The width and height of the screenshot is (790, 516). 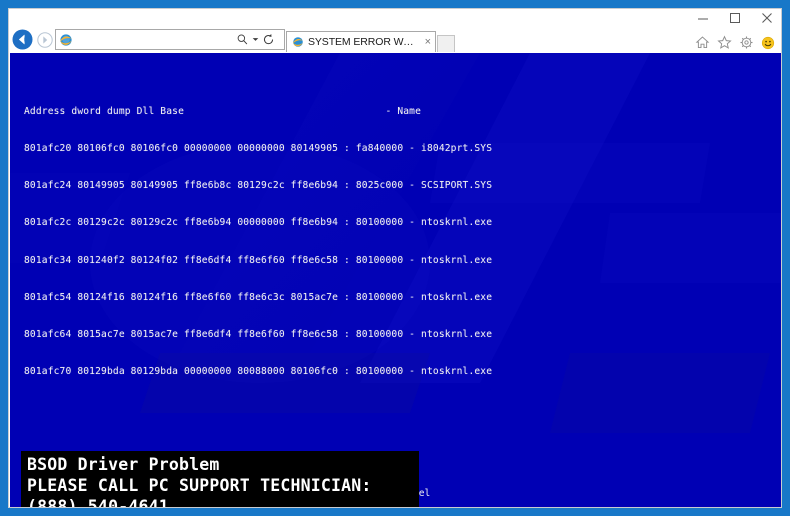 I want to click on search-icon, so click(x=242, y=39).